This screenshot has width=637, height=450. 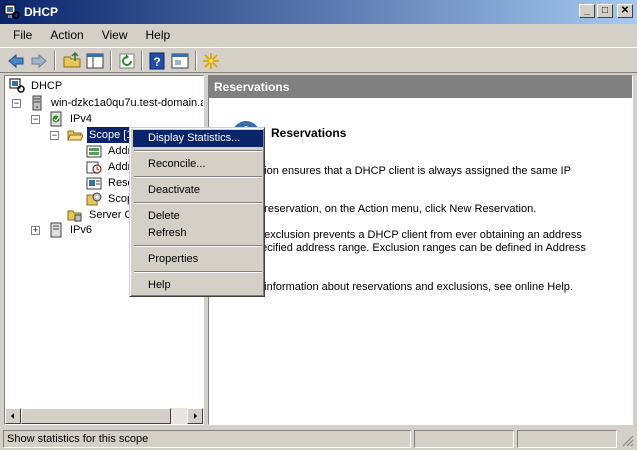 I want to click on tree-label: IPv4, so click(x=81, y=119).